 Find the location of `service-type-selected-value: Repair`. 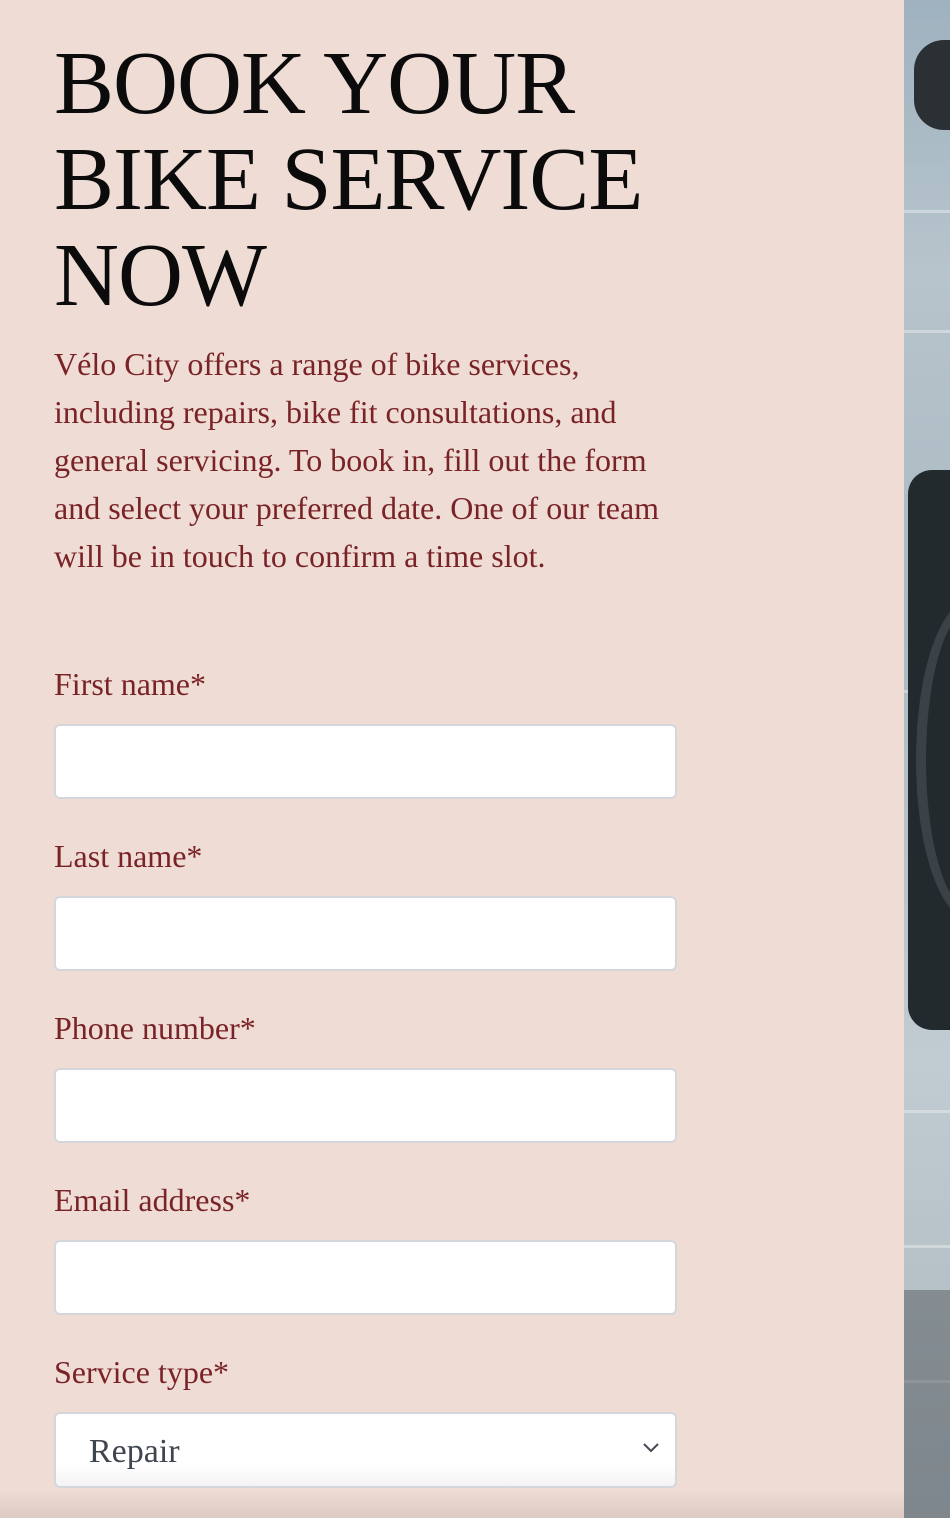

service-type-selected-value: Repair is located at coordinates (134, 1451).